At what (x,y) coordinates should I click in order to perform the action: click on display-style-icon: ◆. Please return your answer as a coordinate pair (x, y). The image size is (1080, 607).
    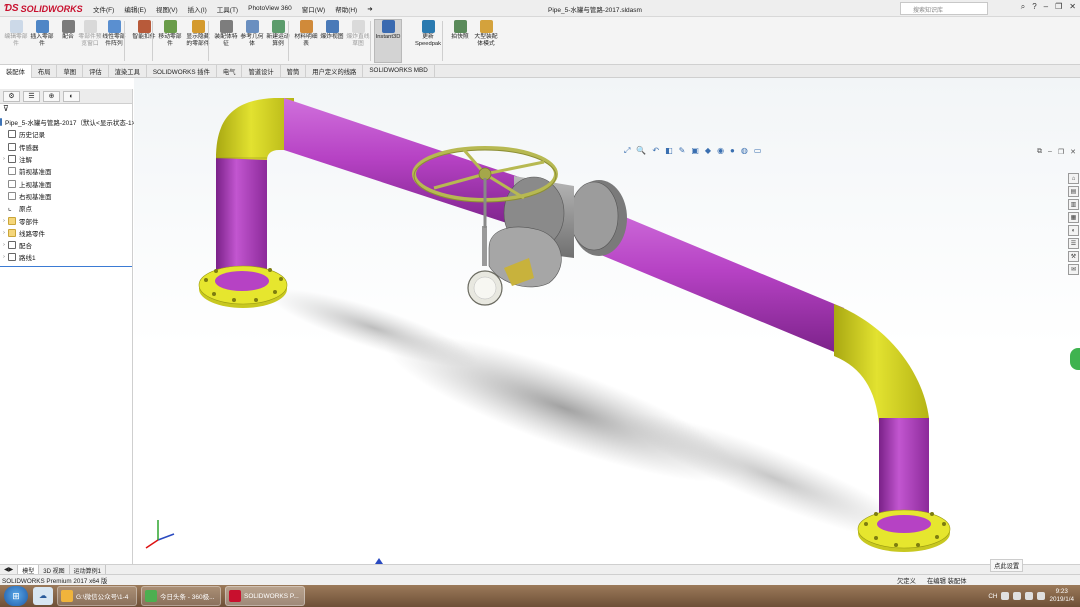
    Looking at the image, I should click on (708, 151).